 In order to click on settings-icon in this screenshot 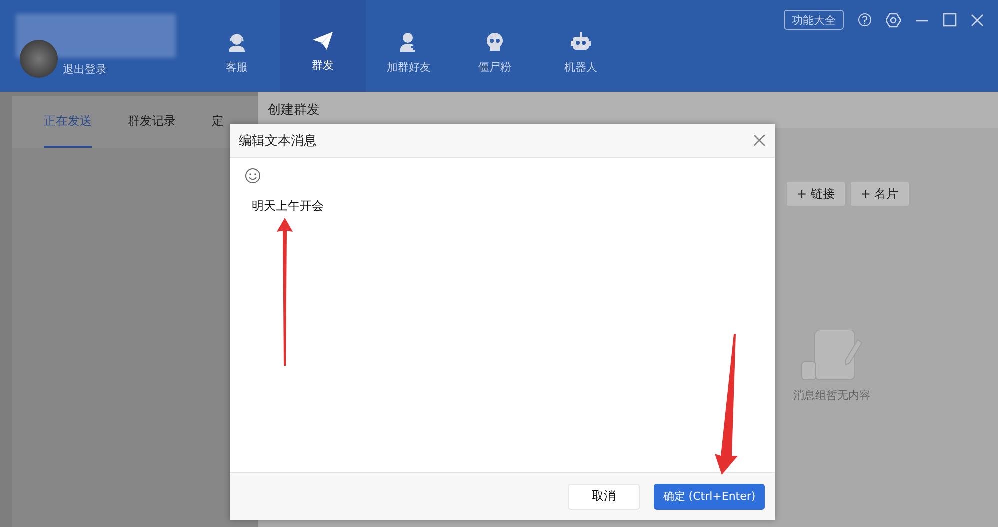, I will do `click(893, 20)`.